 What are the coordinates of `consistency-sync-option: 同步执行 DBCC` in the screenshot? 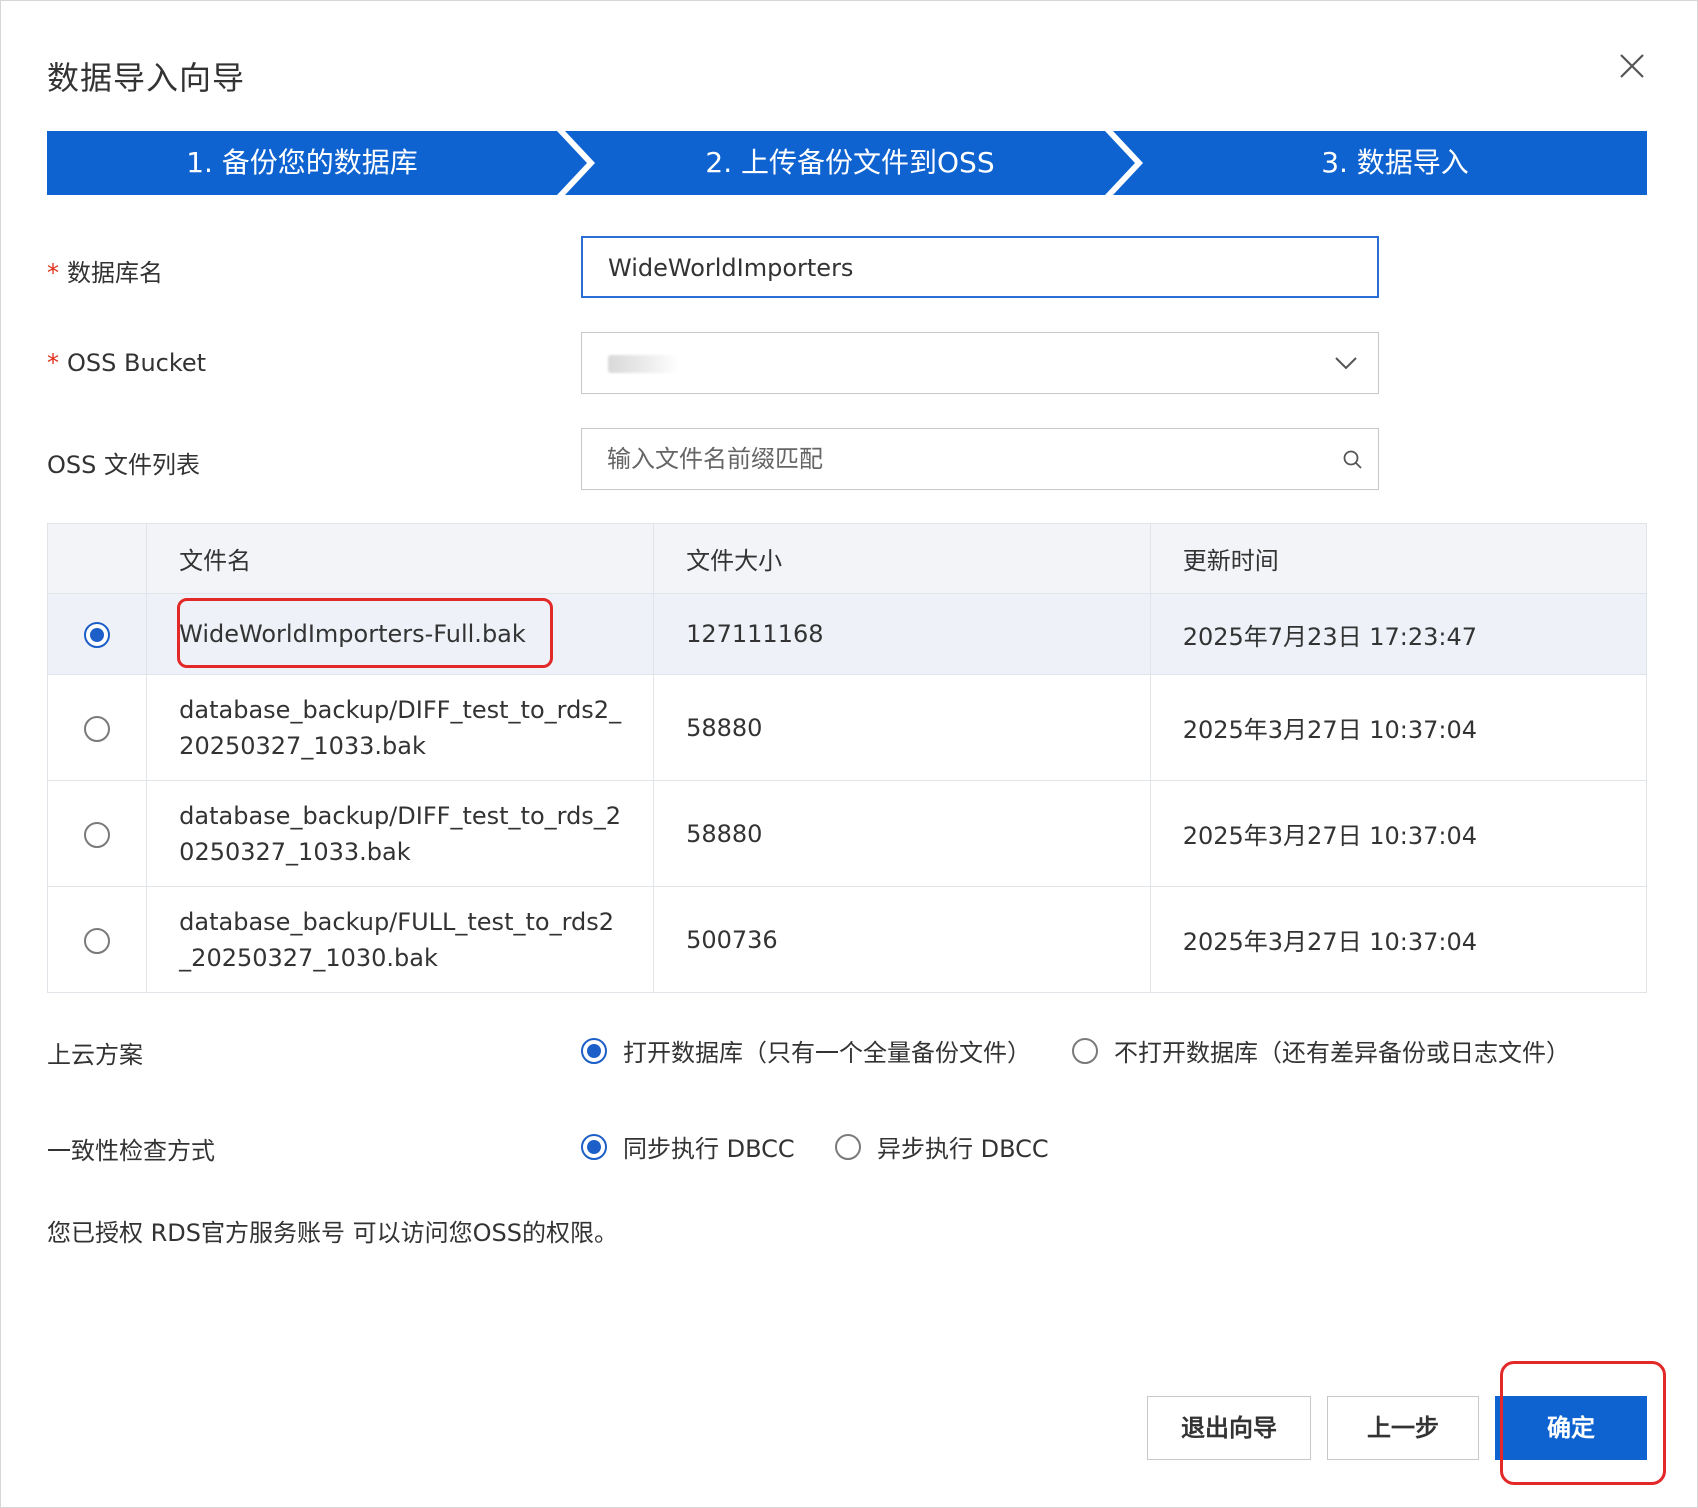 It's located at (688, 1146).